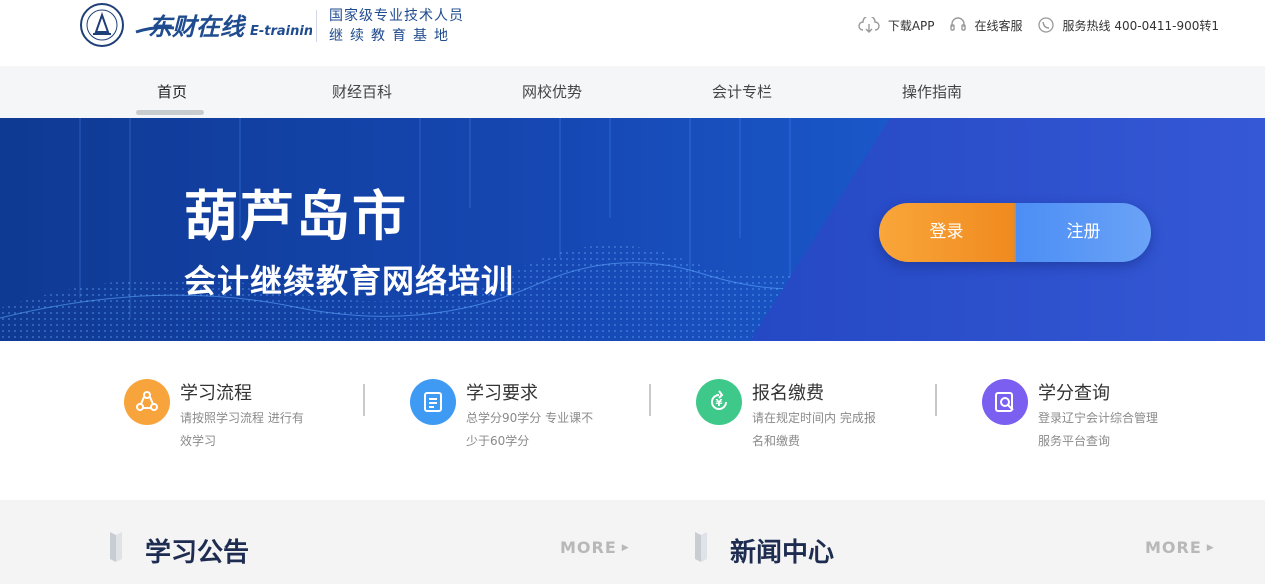  Describe the element at coordinates (502, 393) in the screenshot. I see `feature-title: 学习要求` at that location.